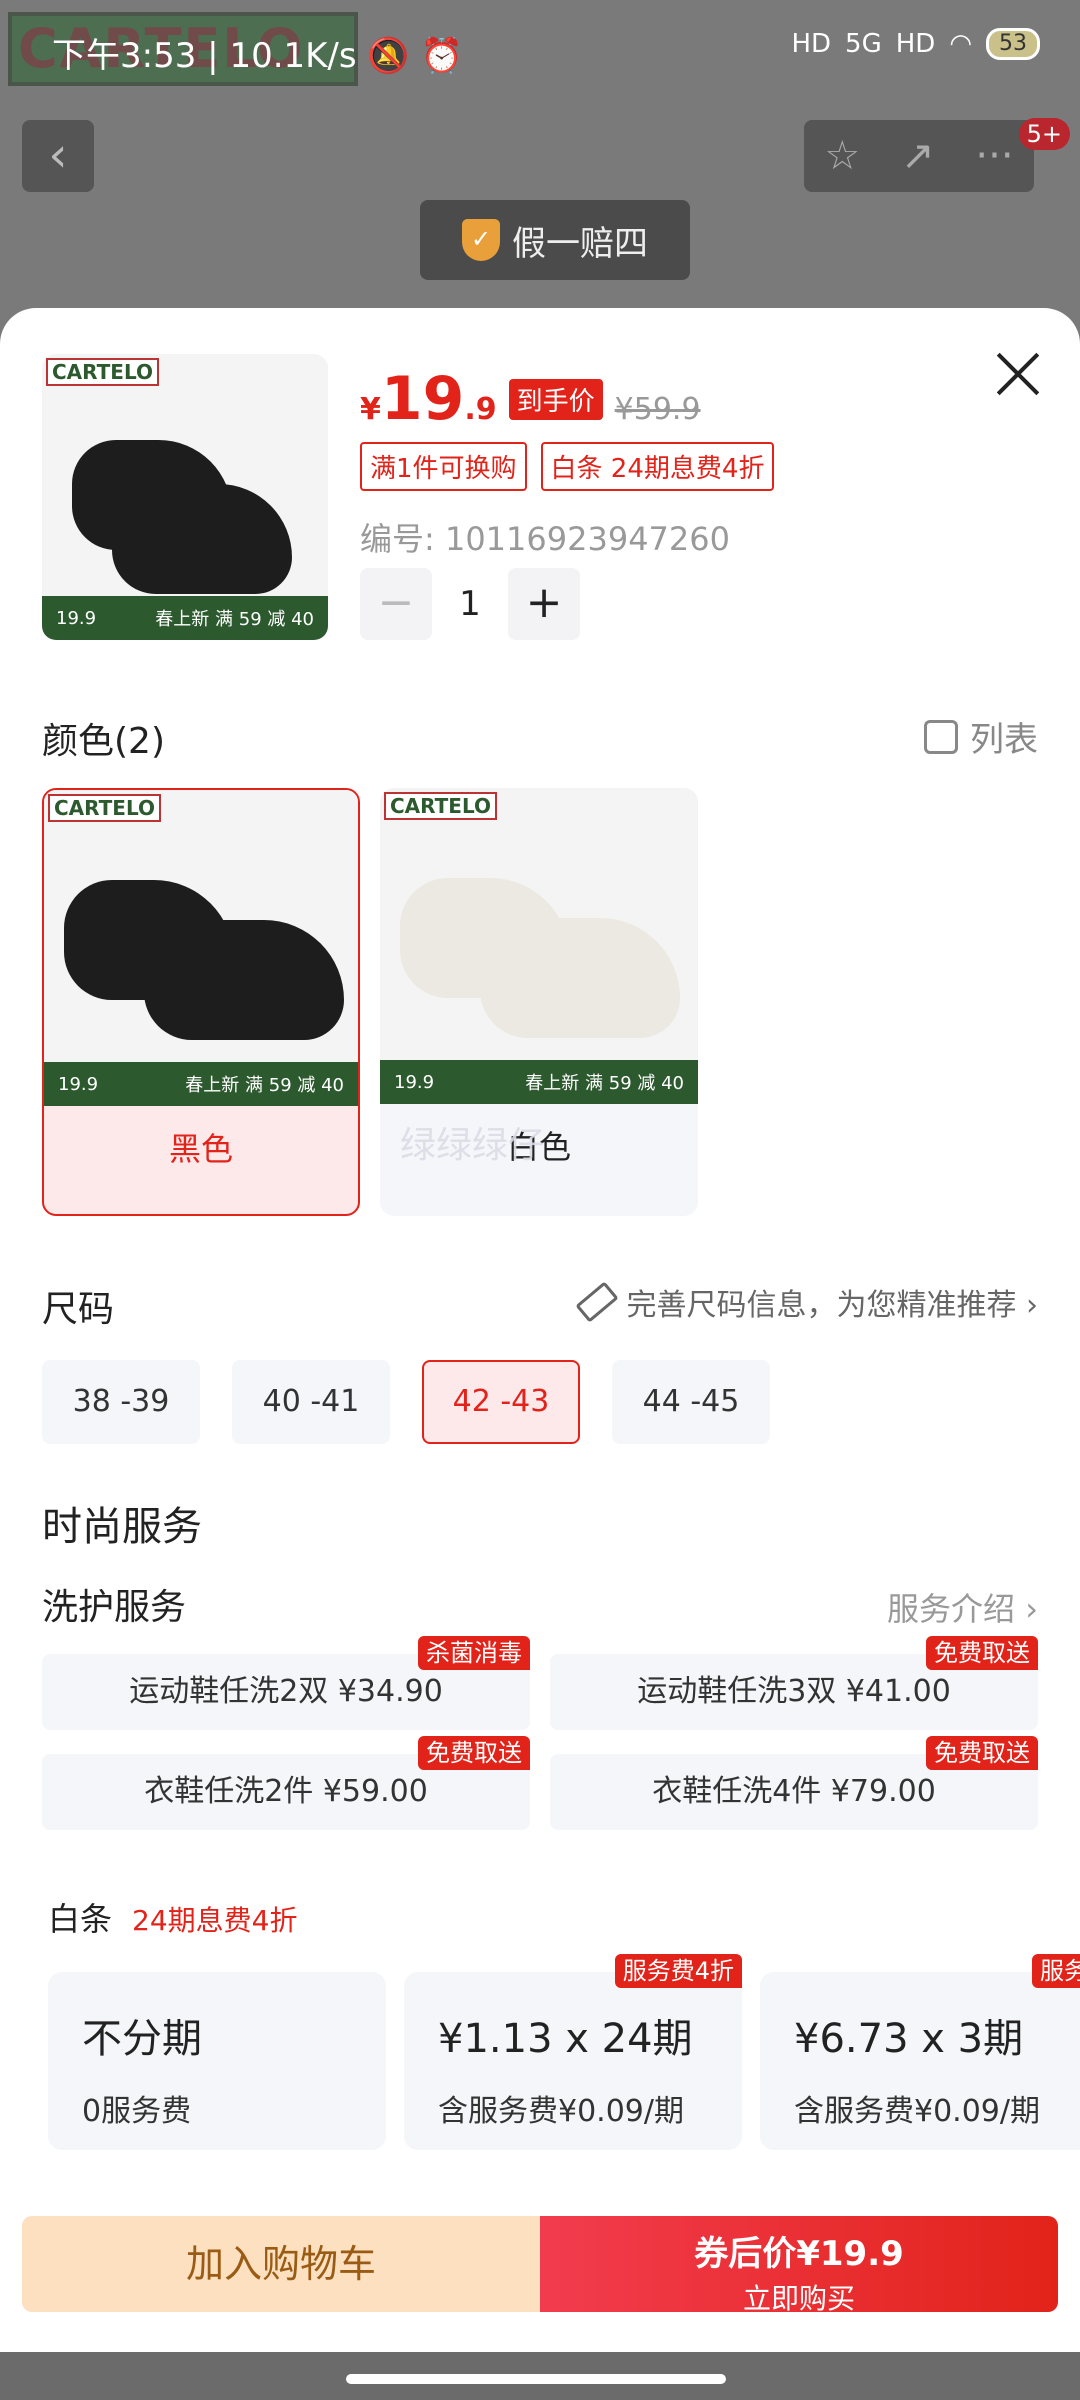  Describe the element at coordinates (501, 1402) in the screenshot. I see `size-option-selected: 42 -43` at that location.